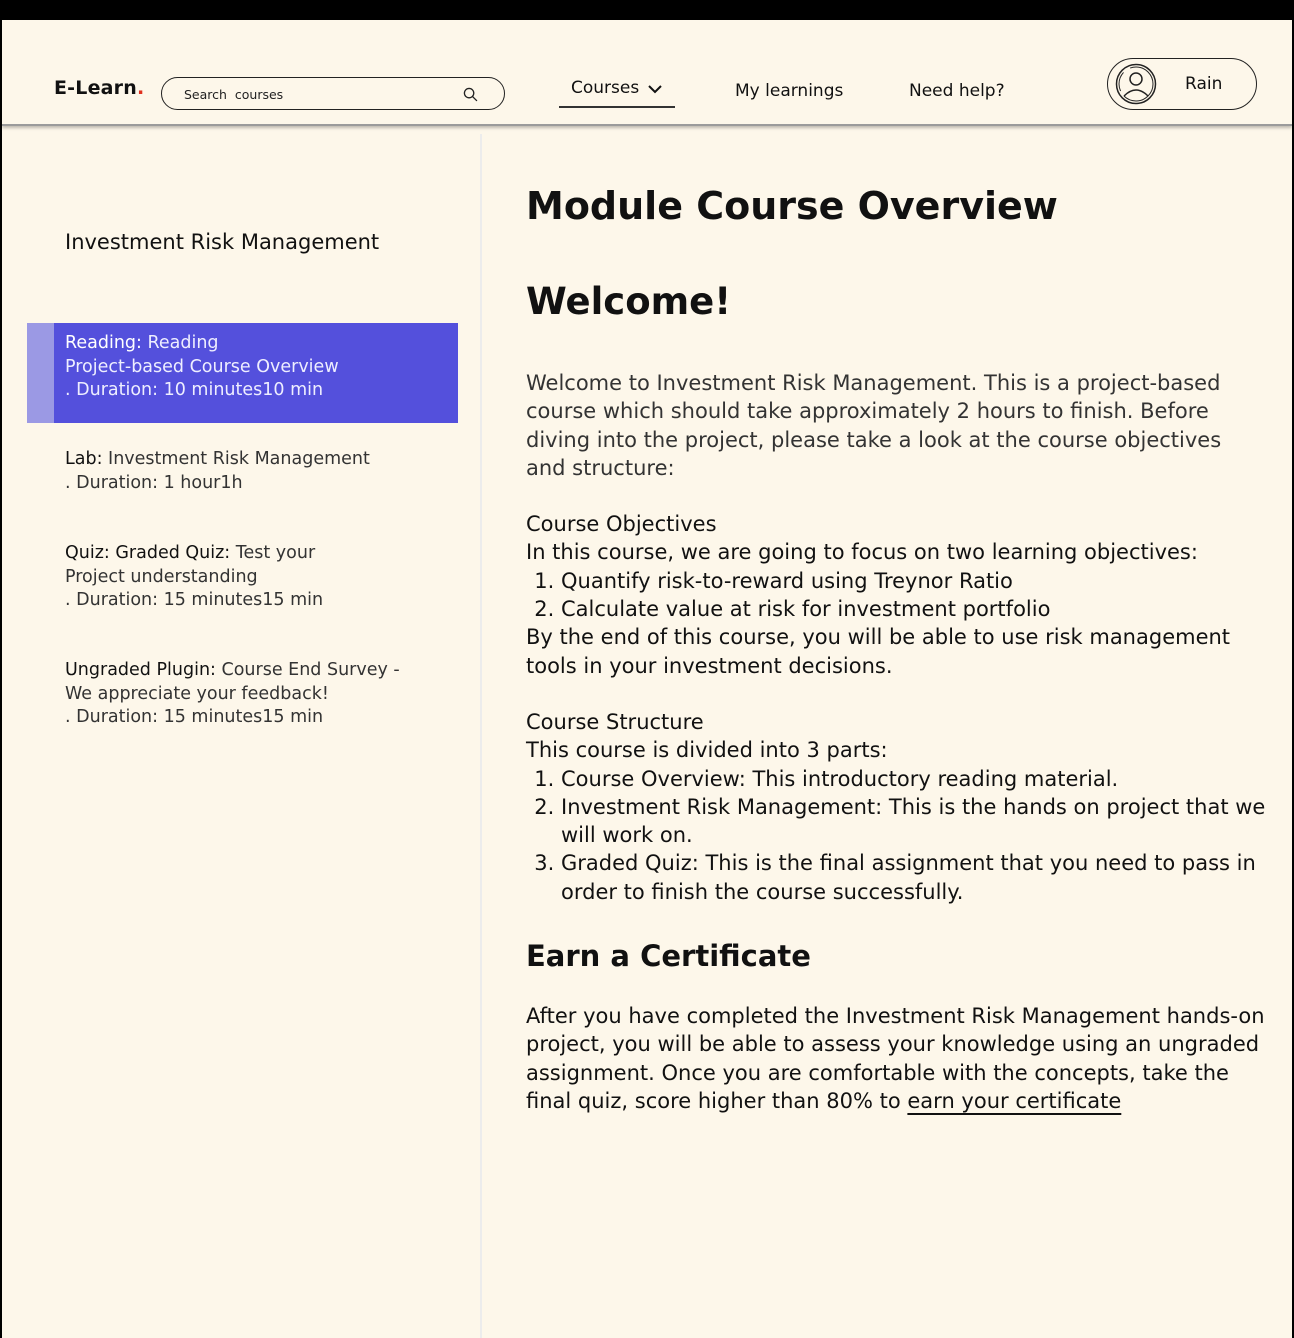 The image size is (1294, 1338). I want to click on certificate-heading: Earn a Certificate, so click(668, 956).